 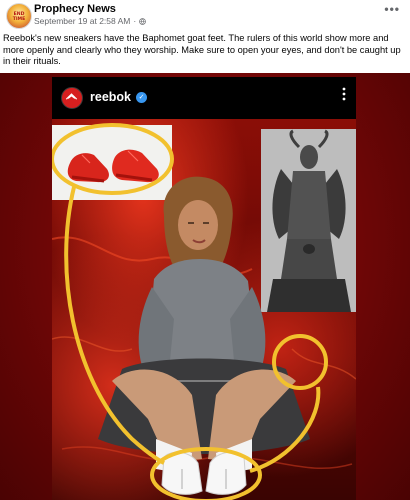 I want to click on globe-icon, so click(x=143, y=21).